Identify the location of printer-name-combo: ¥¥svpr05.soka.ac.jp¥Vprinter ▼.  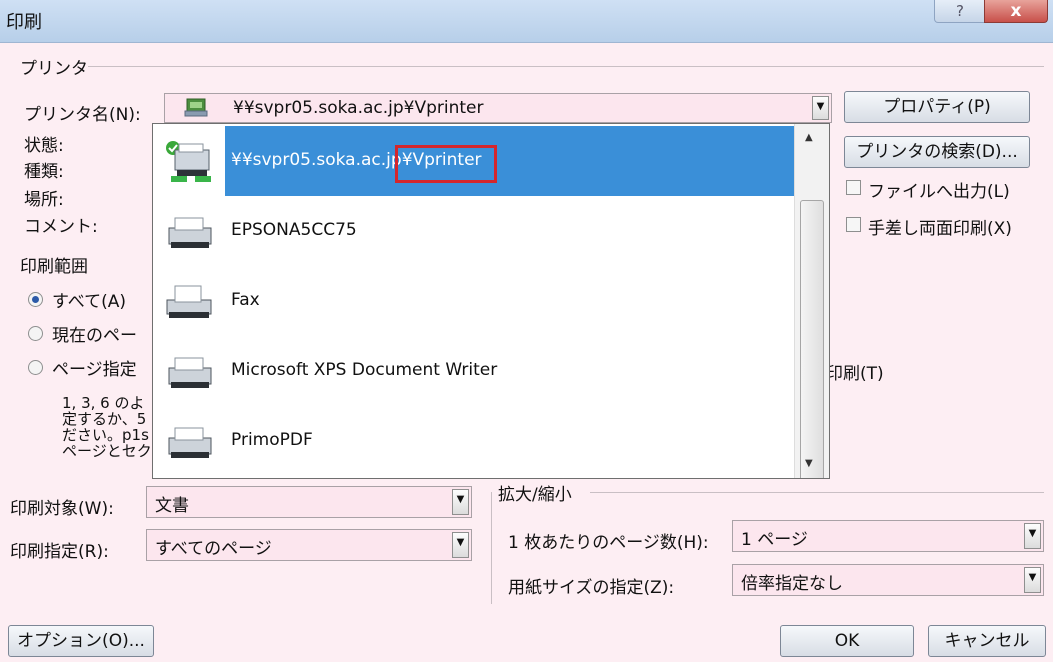
(498, 108).